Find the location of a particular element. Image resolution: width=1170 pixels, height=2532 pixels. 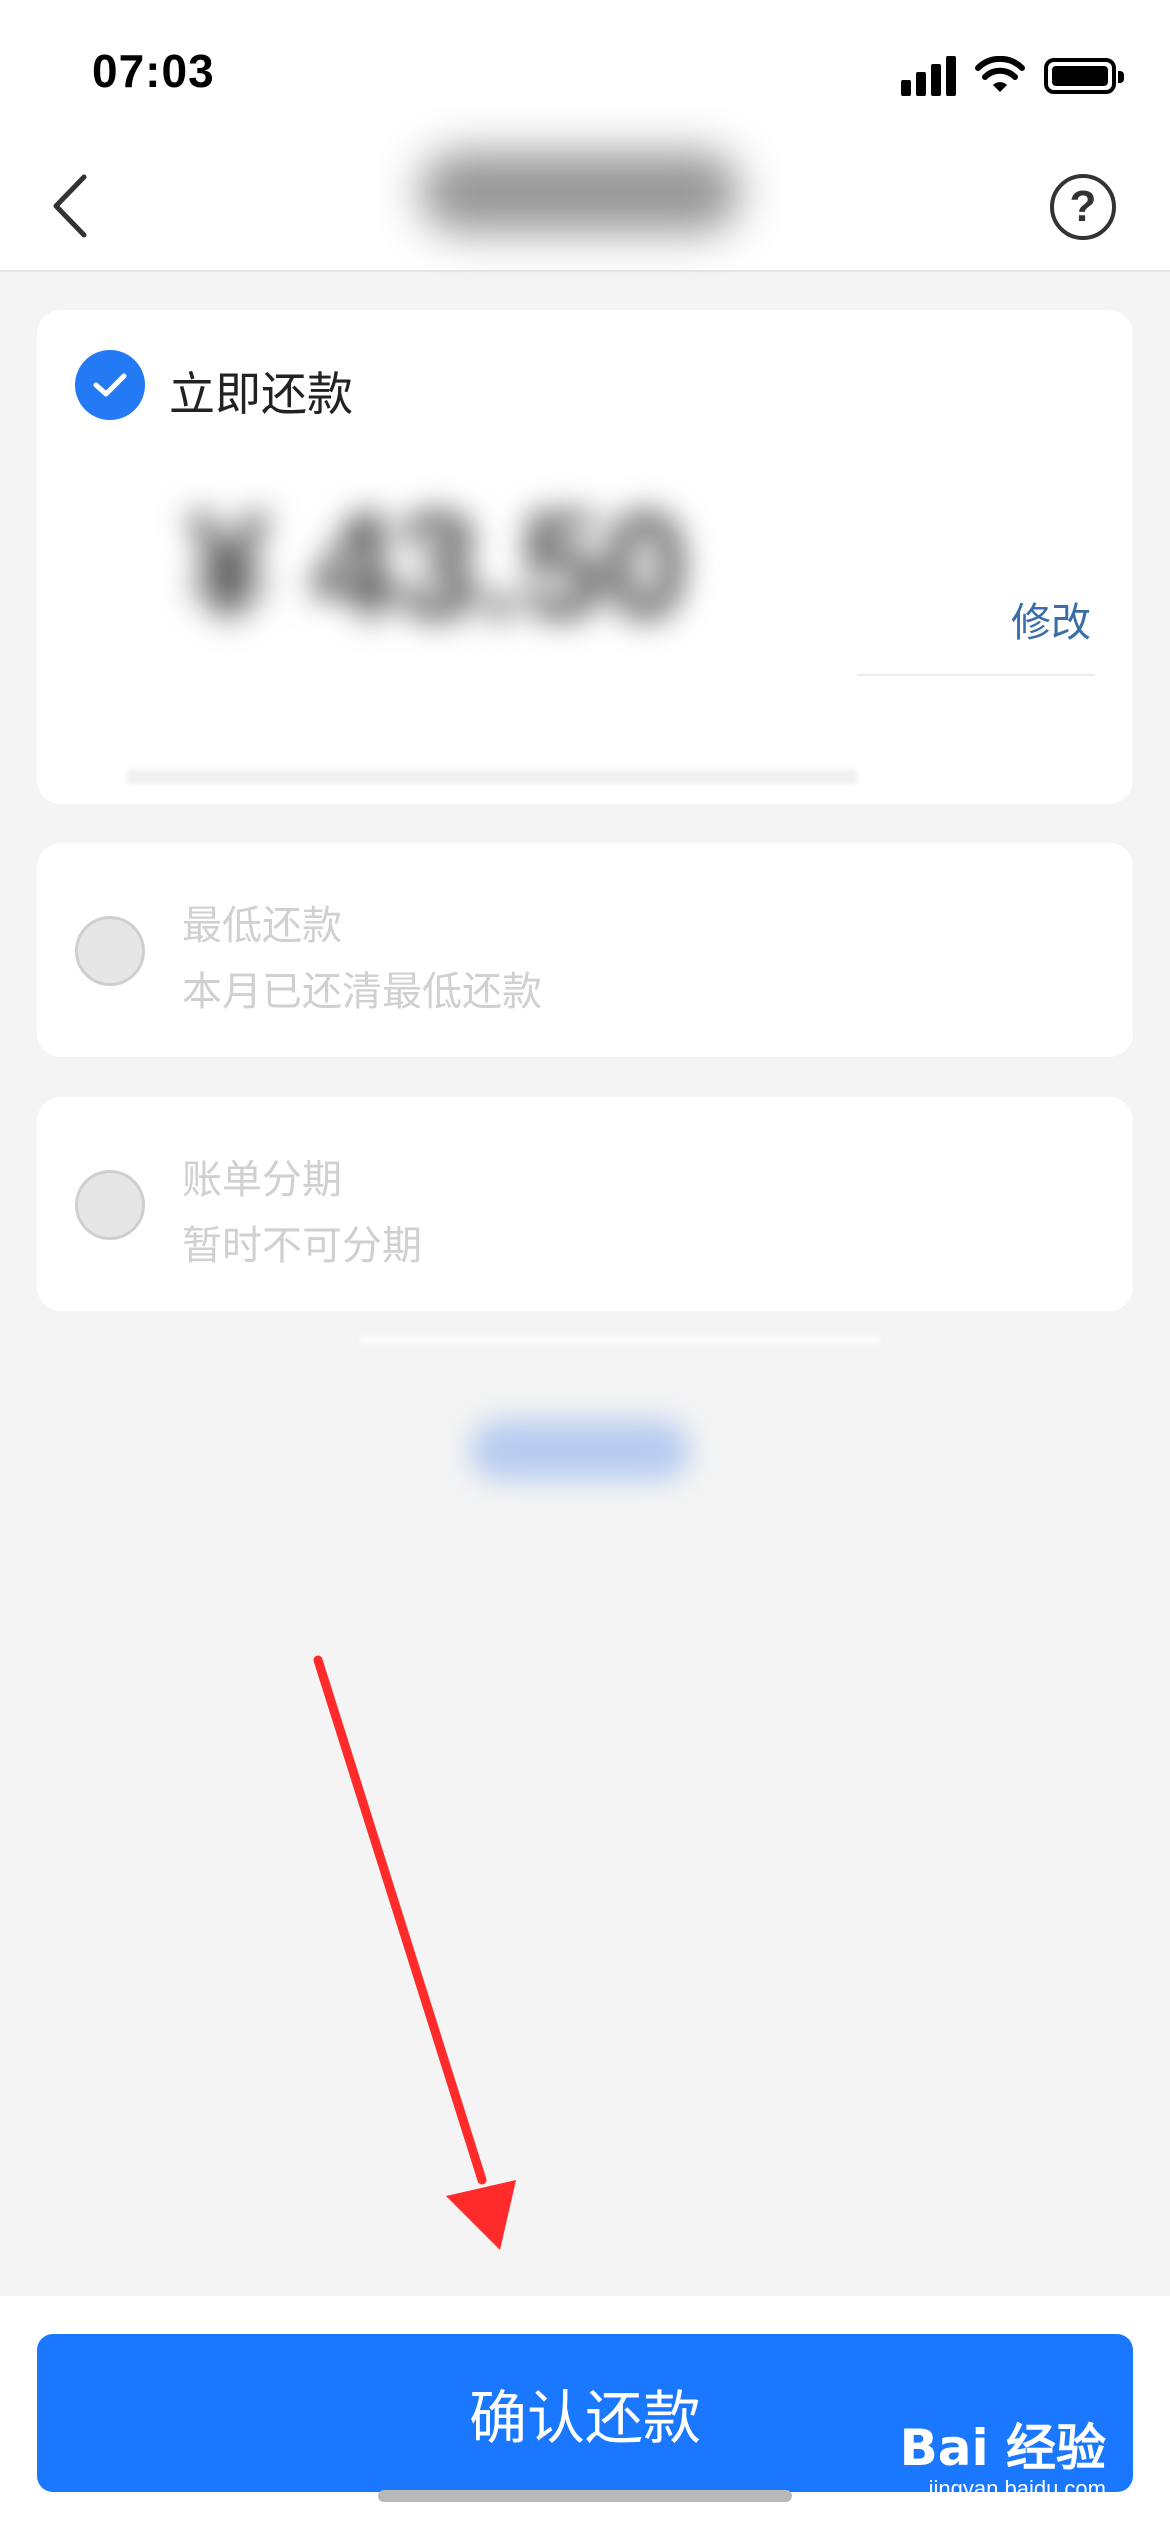

edit-amount-link: 修改 is located at coordinates (1051, 619).